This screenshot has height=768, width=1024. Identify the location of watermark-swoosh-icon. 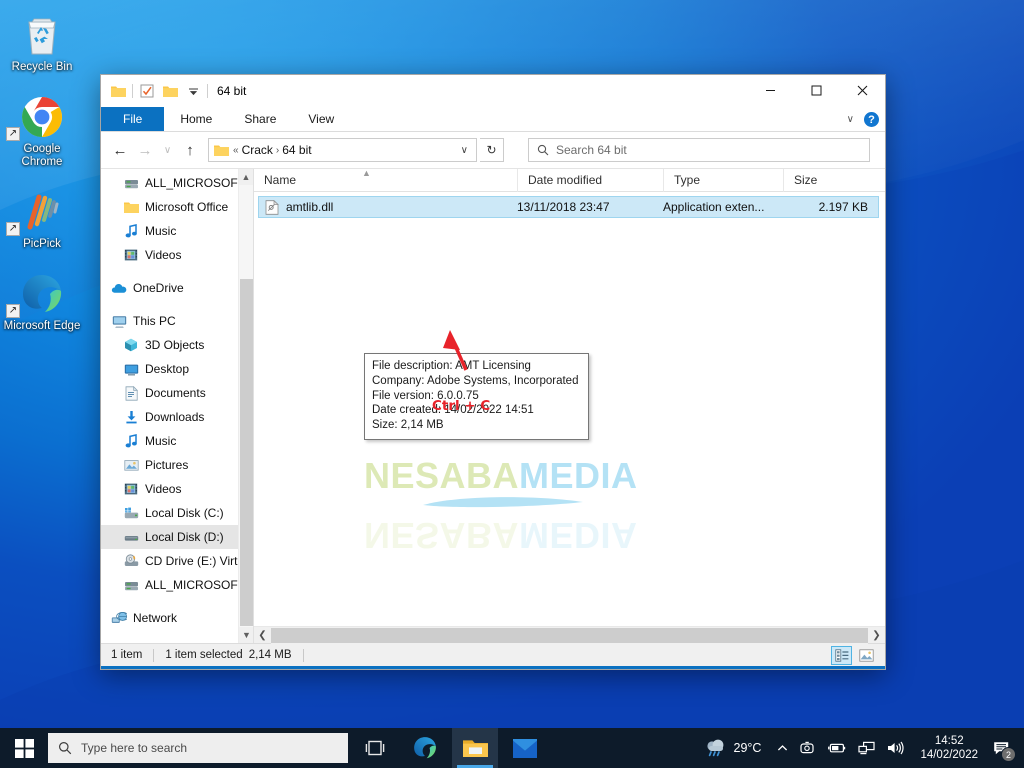
(503, 502).